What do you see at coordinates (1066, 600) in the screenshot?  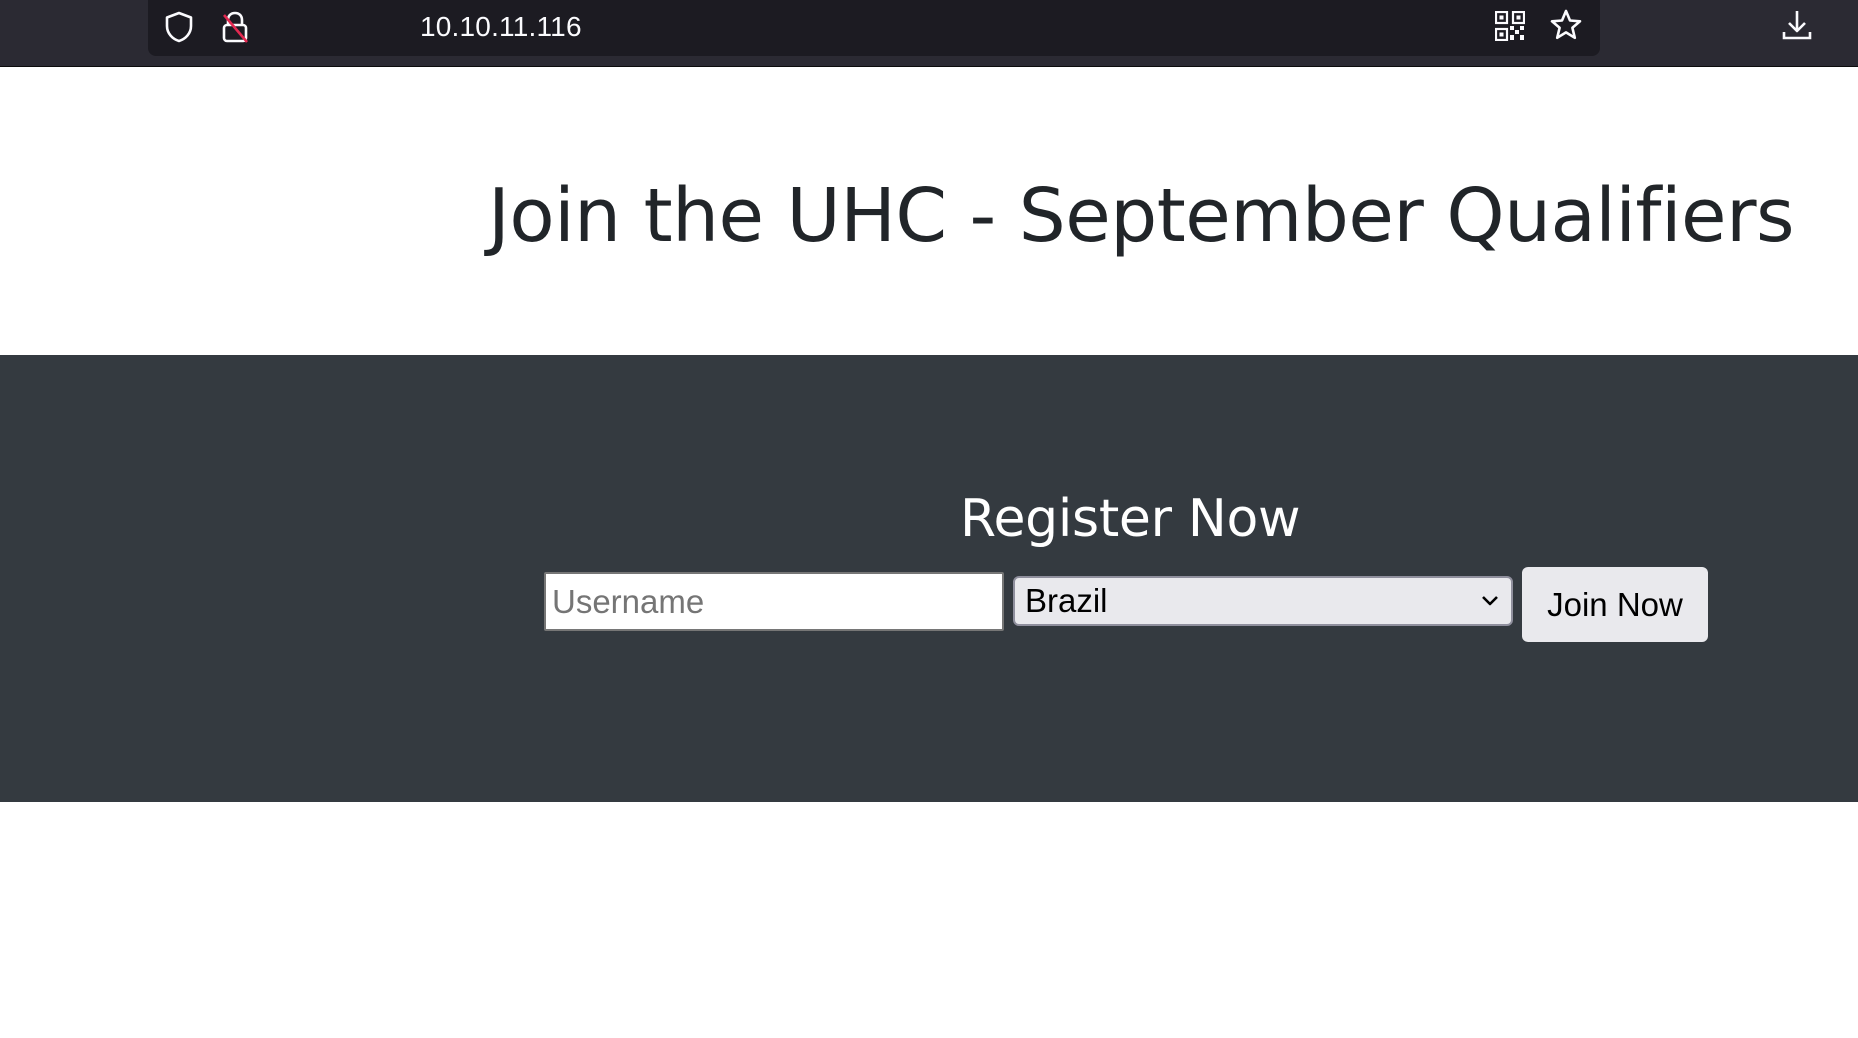 I see `country-select-value: Brazil` at bounding box center [1066, 600].